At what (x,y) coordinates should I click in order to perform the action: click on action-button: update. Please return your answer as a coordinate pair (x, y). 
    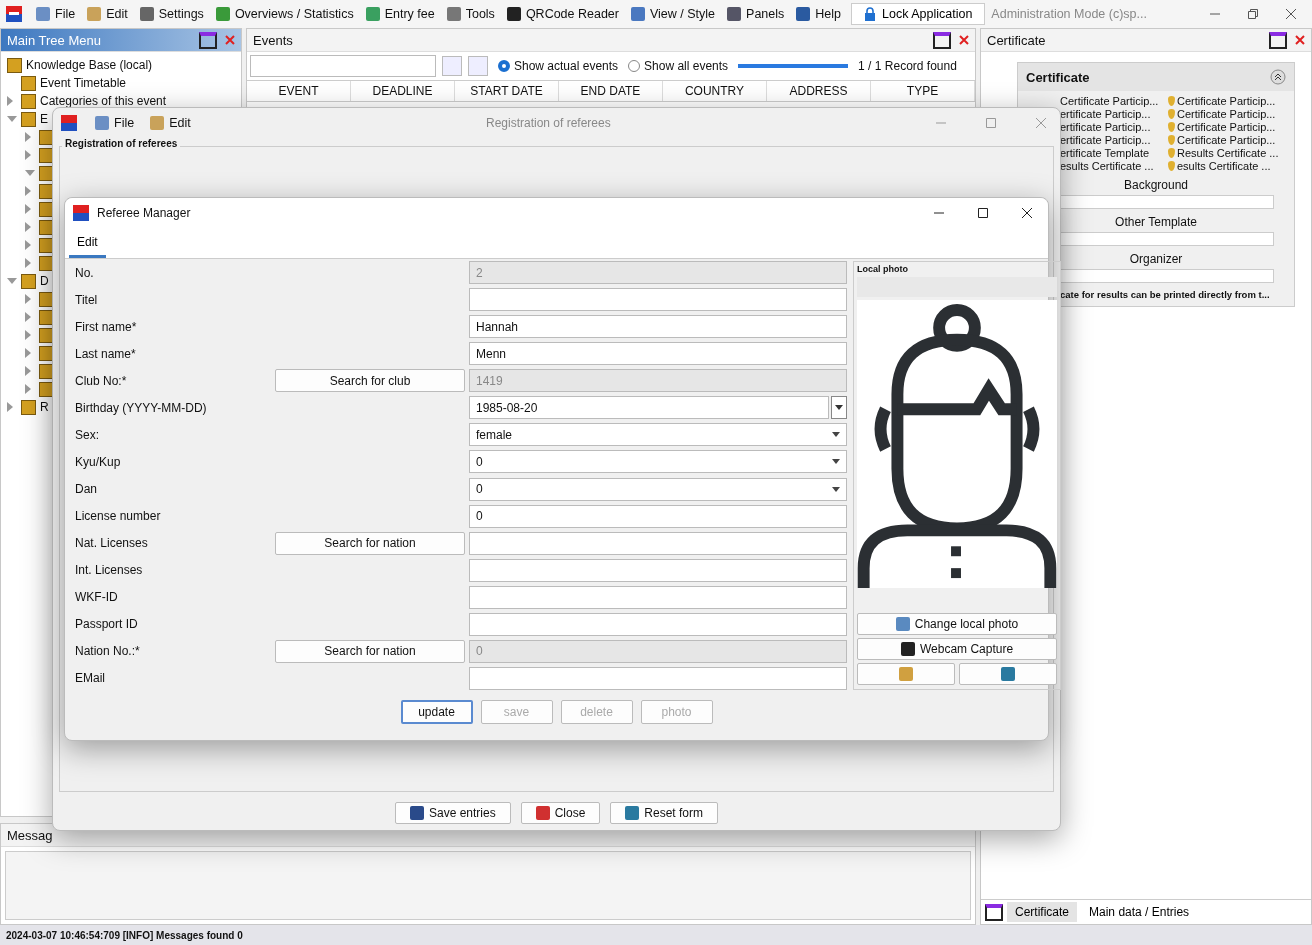
    Looking at the image, I should click on (436, 712).